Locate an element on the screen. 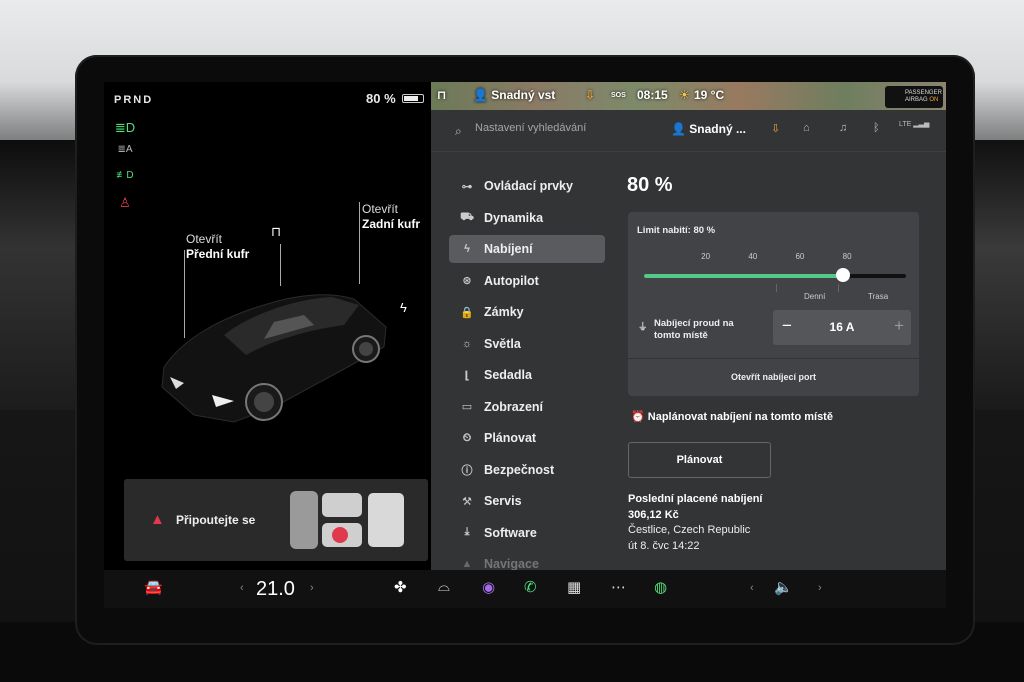 This screenshot has height=682, width=1024. passenger-airbag-indicator: PASSENGER AIRBAG ON is located at coordinates (914, 97).